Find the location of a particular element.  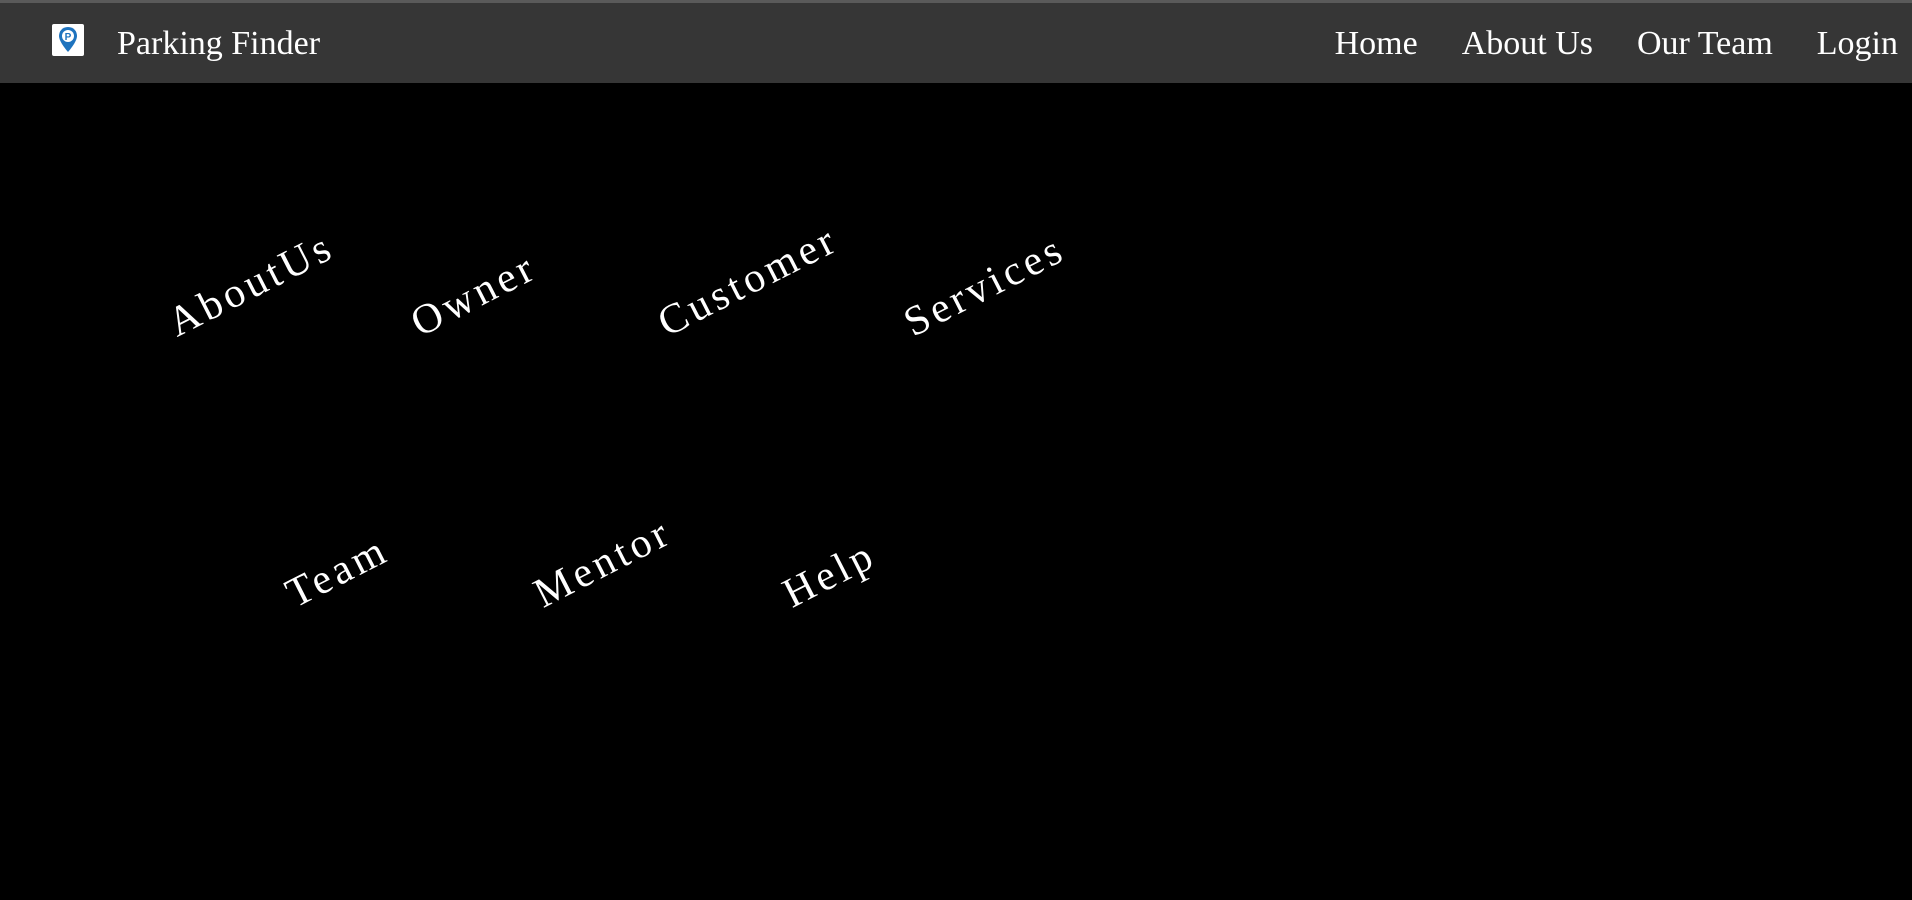

tilted-link-help: Help is located at coordinates (829, 574).